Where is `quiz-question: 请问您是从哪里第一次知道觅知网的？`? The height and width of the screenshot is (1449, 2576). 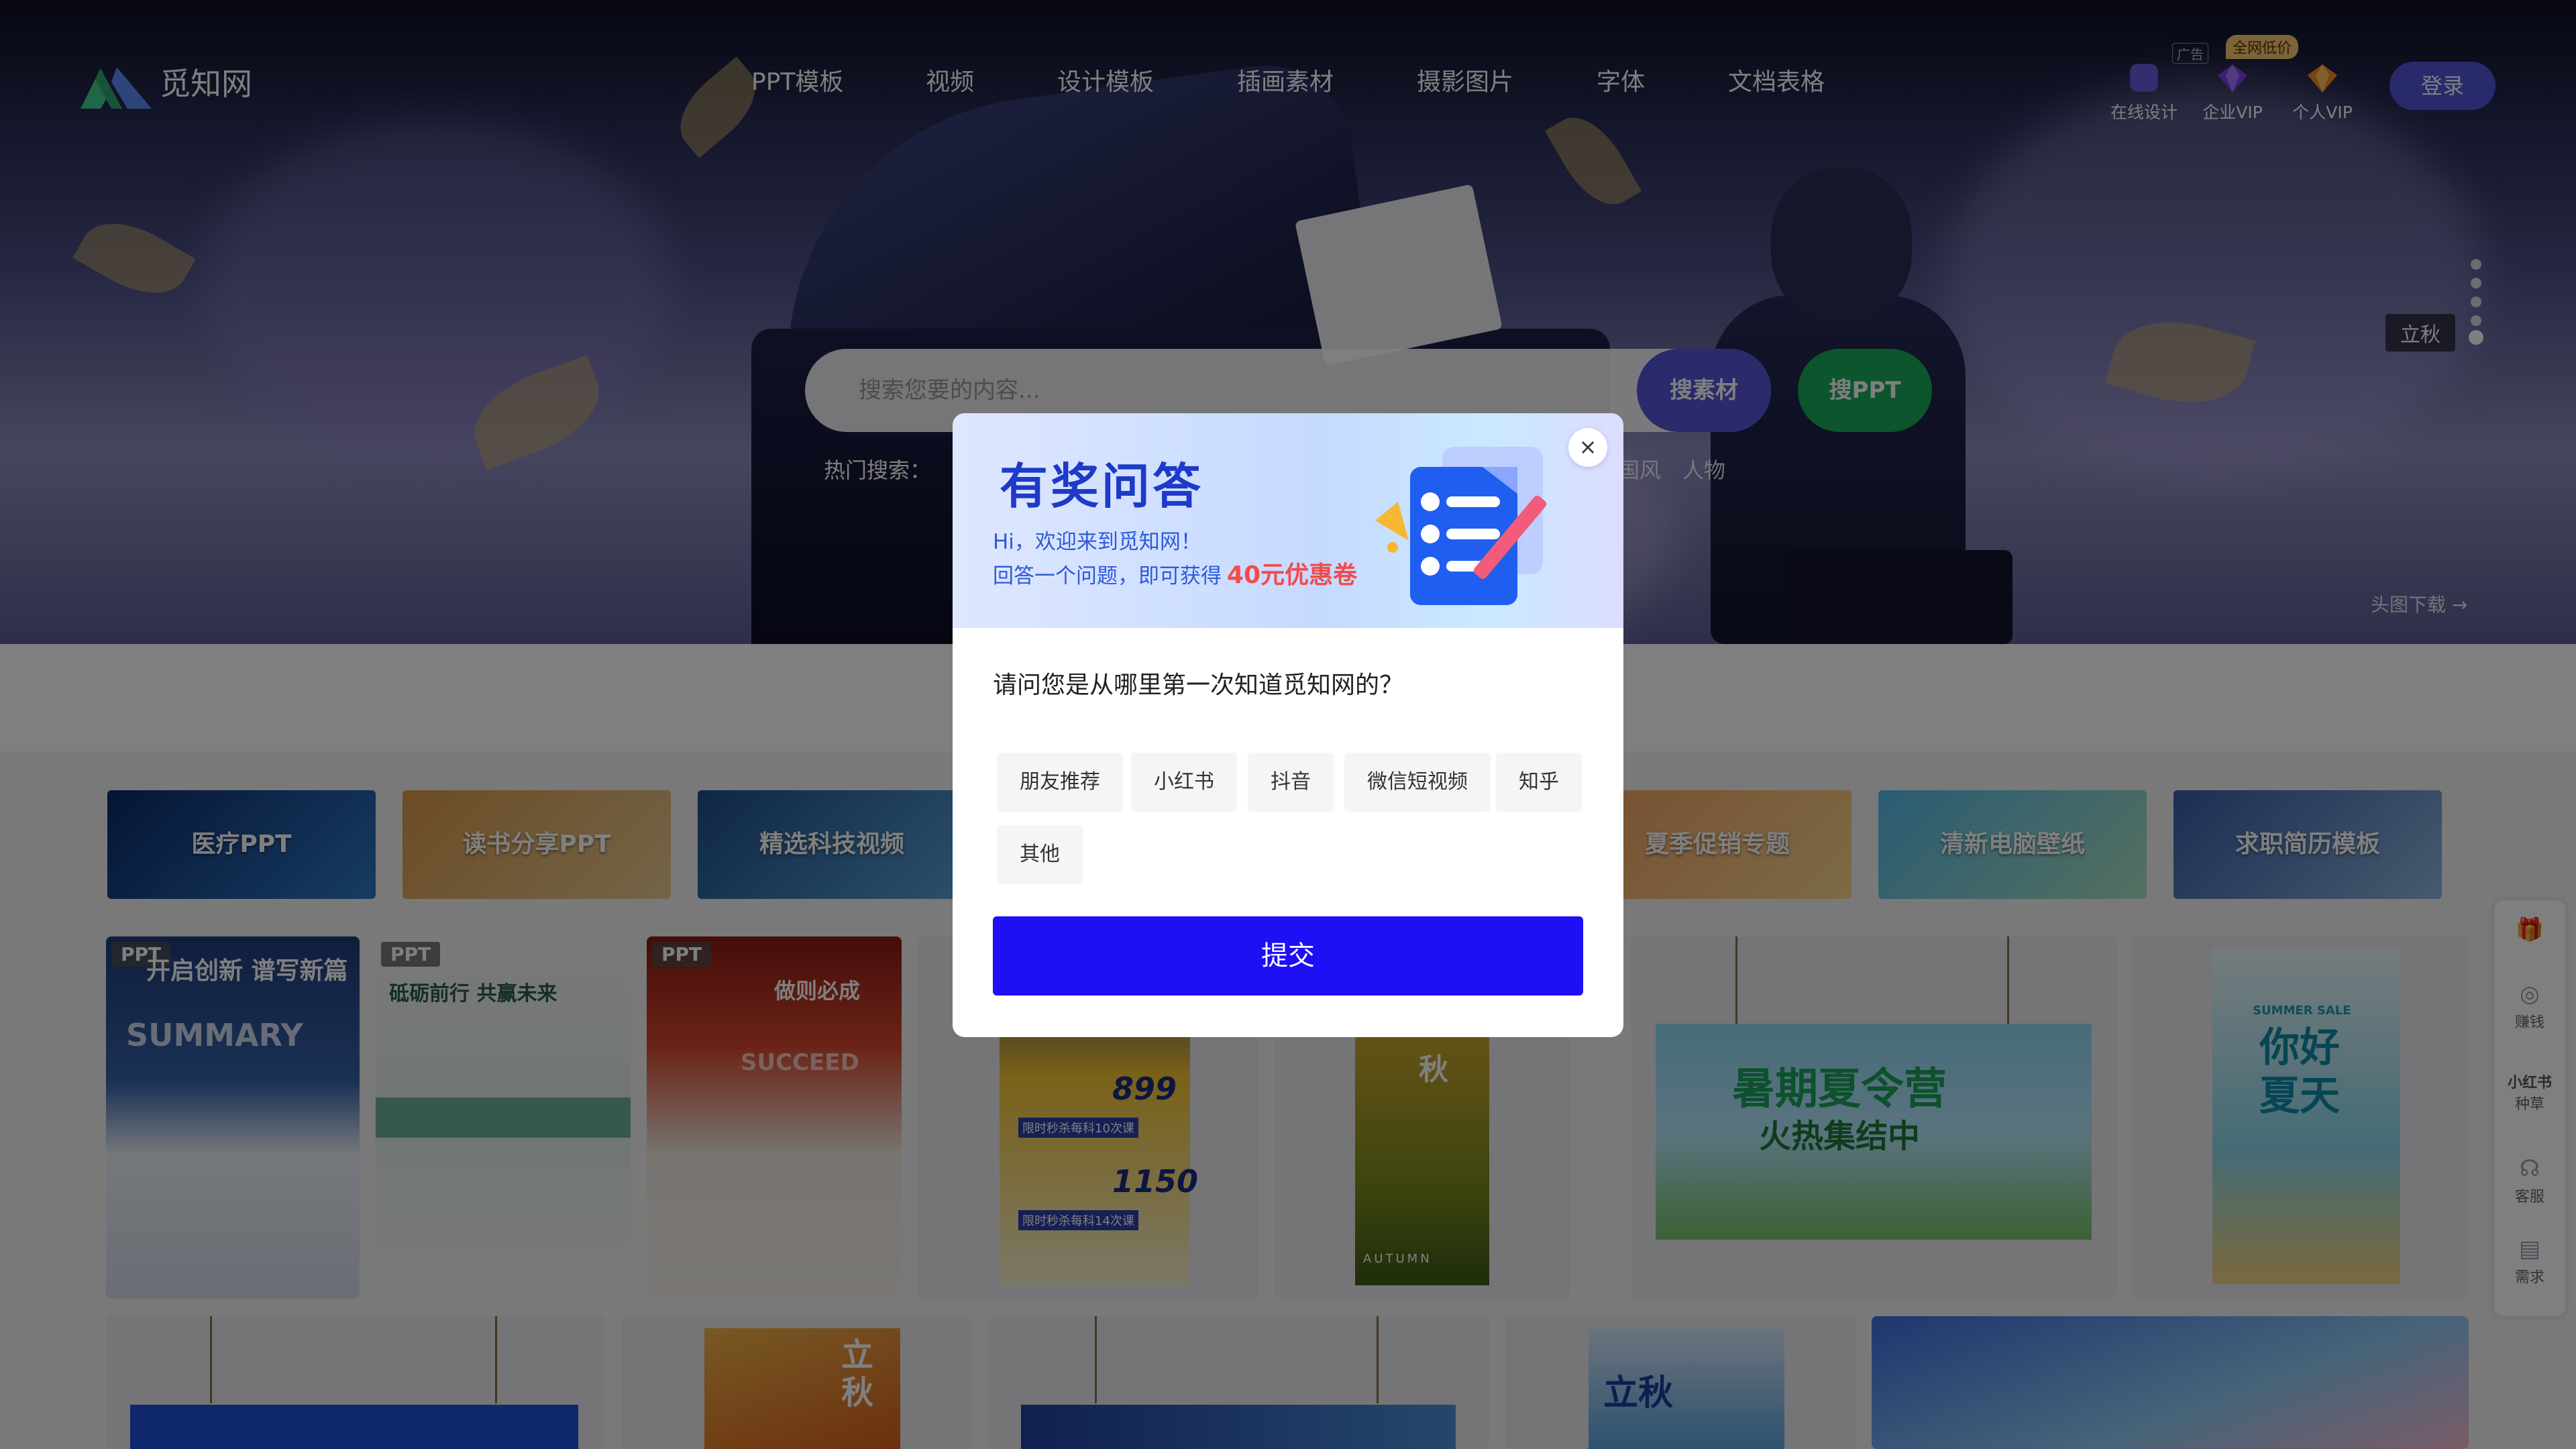 quiz-question: 请问您是从哪里第一次知道觅知网的？ is located at coordinates (1198, 685).